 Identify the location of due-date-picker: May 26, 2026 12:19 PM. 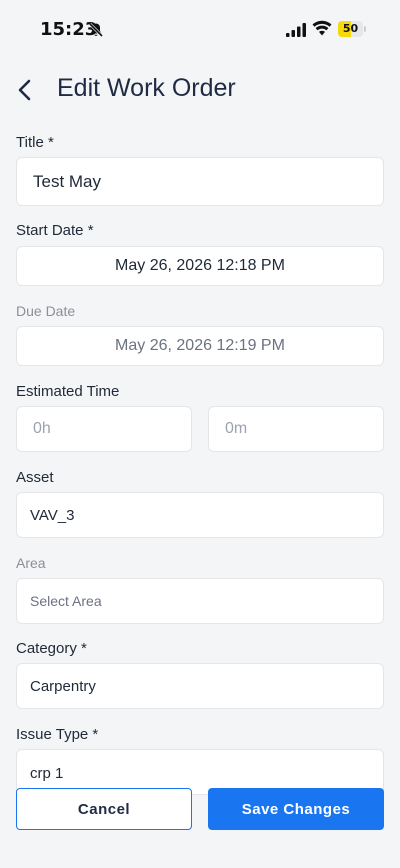
(200, 346).